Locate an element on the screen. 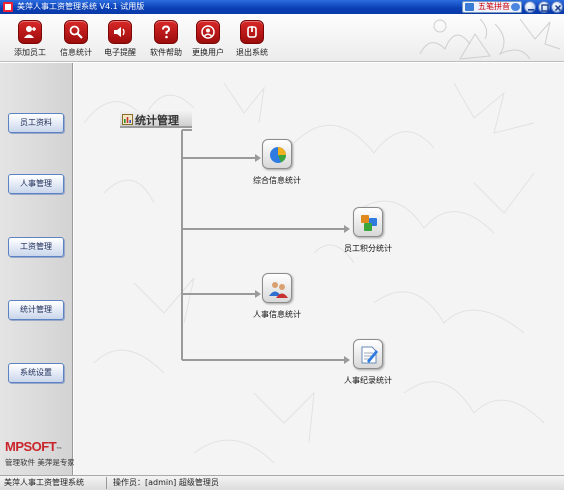 The width and height of the screenshot is (564, 490). info-stats-button: 信息统计 is located at coordinates (76, 40).